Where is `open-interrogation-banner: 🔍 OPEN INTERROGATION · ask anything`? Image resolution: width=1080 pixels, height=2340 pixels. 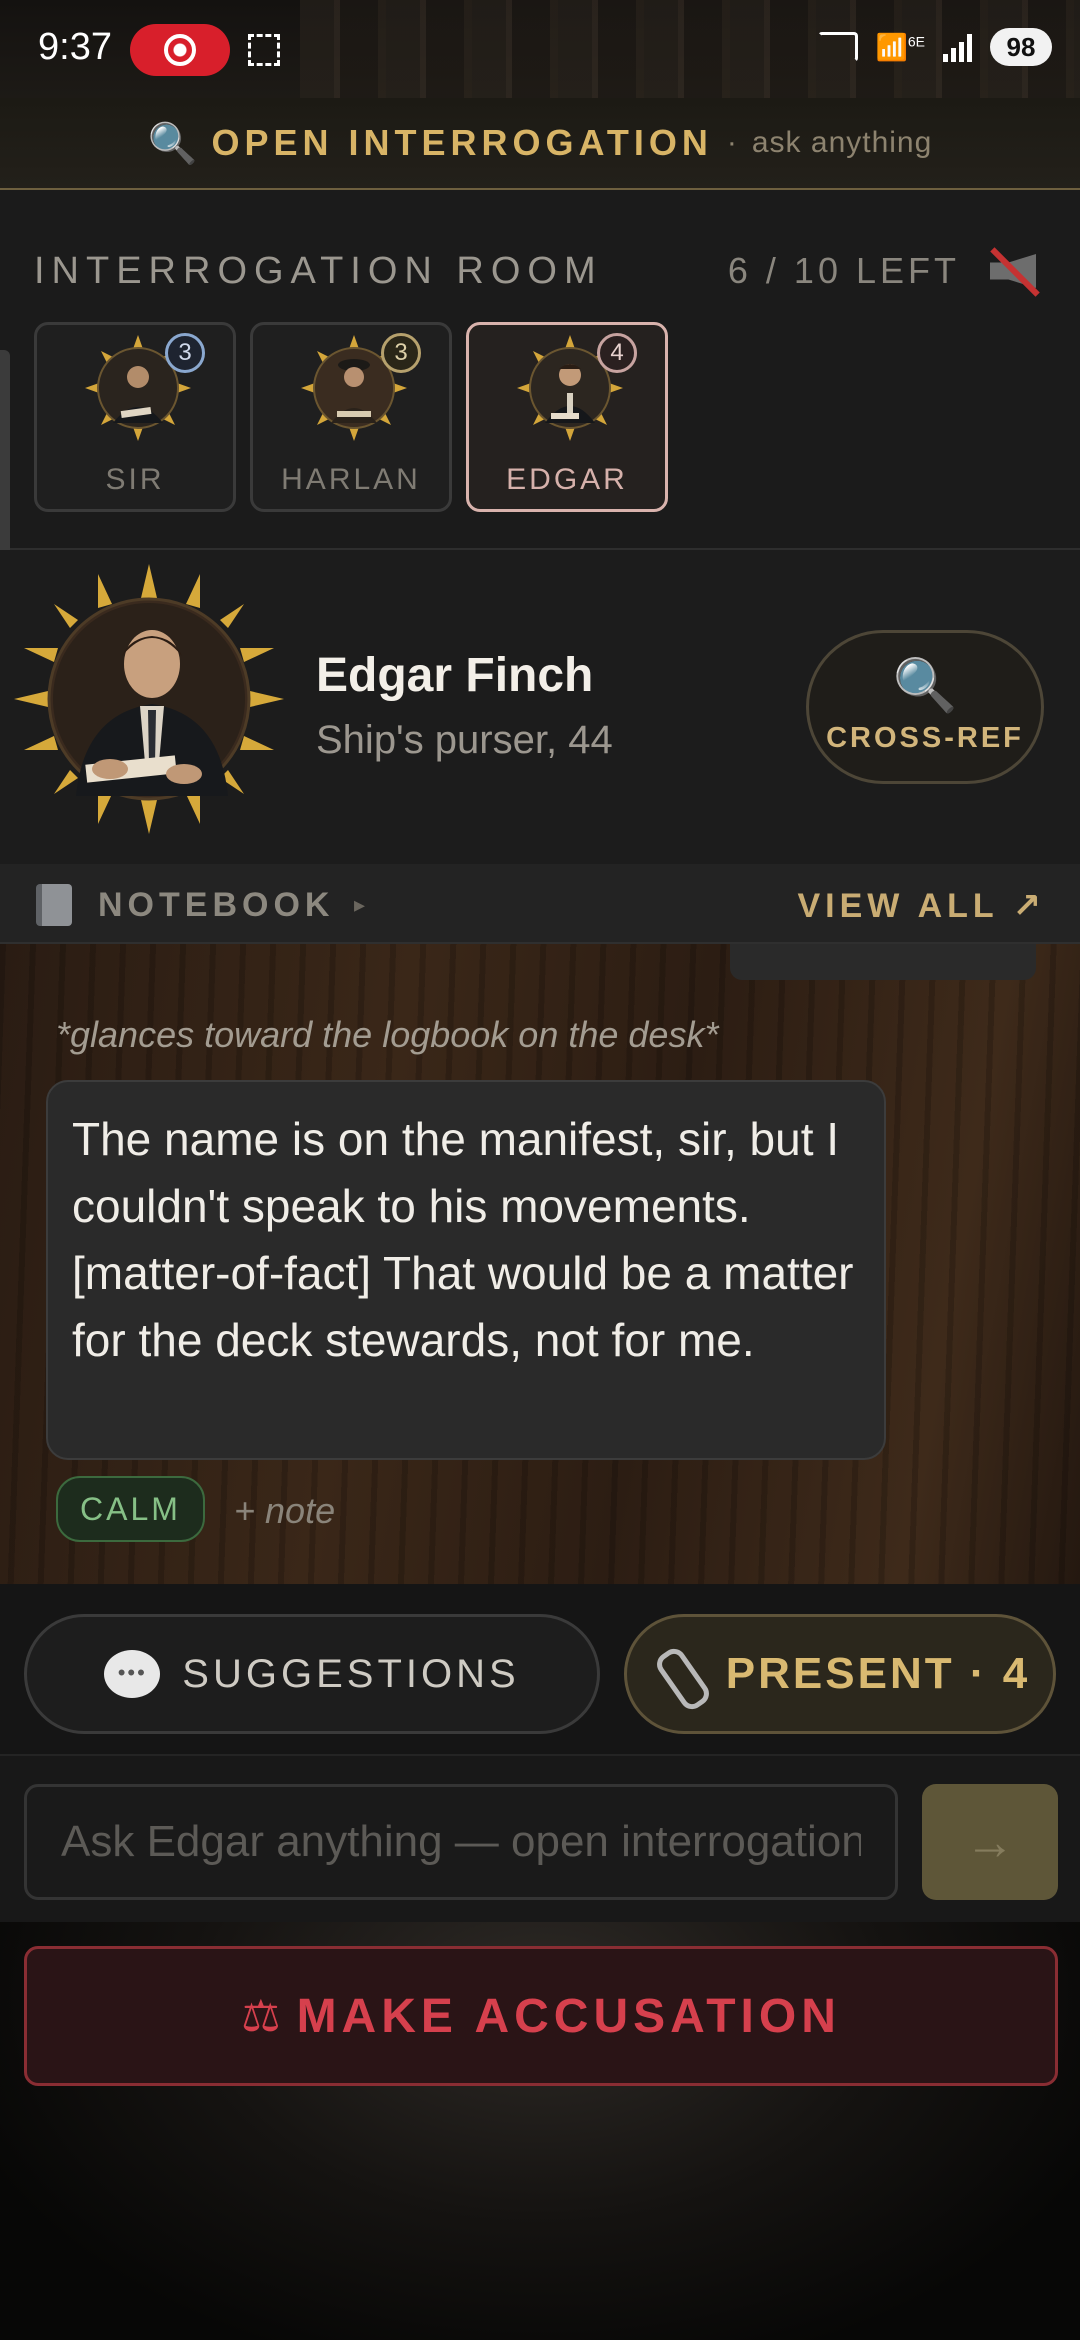 open-interrogation-banner: 🔍 OPEN INTERROGATION · ask anything is located at coordinates (540, 144).